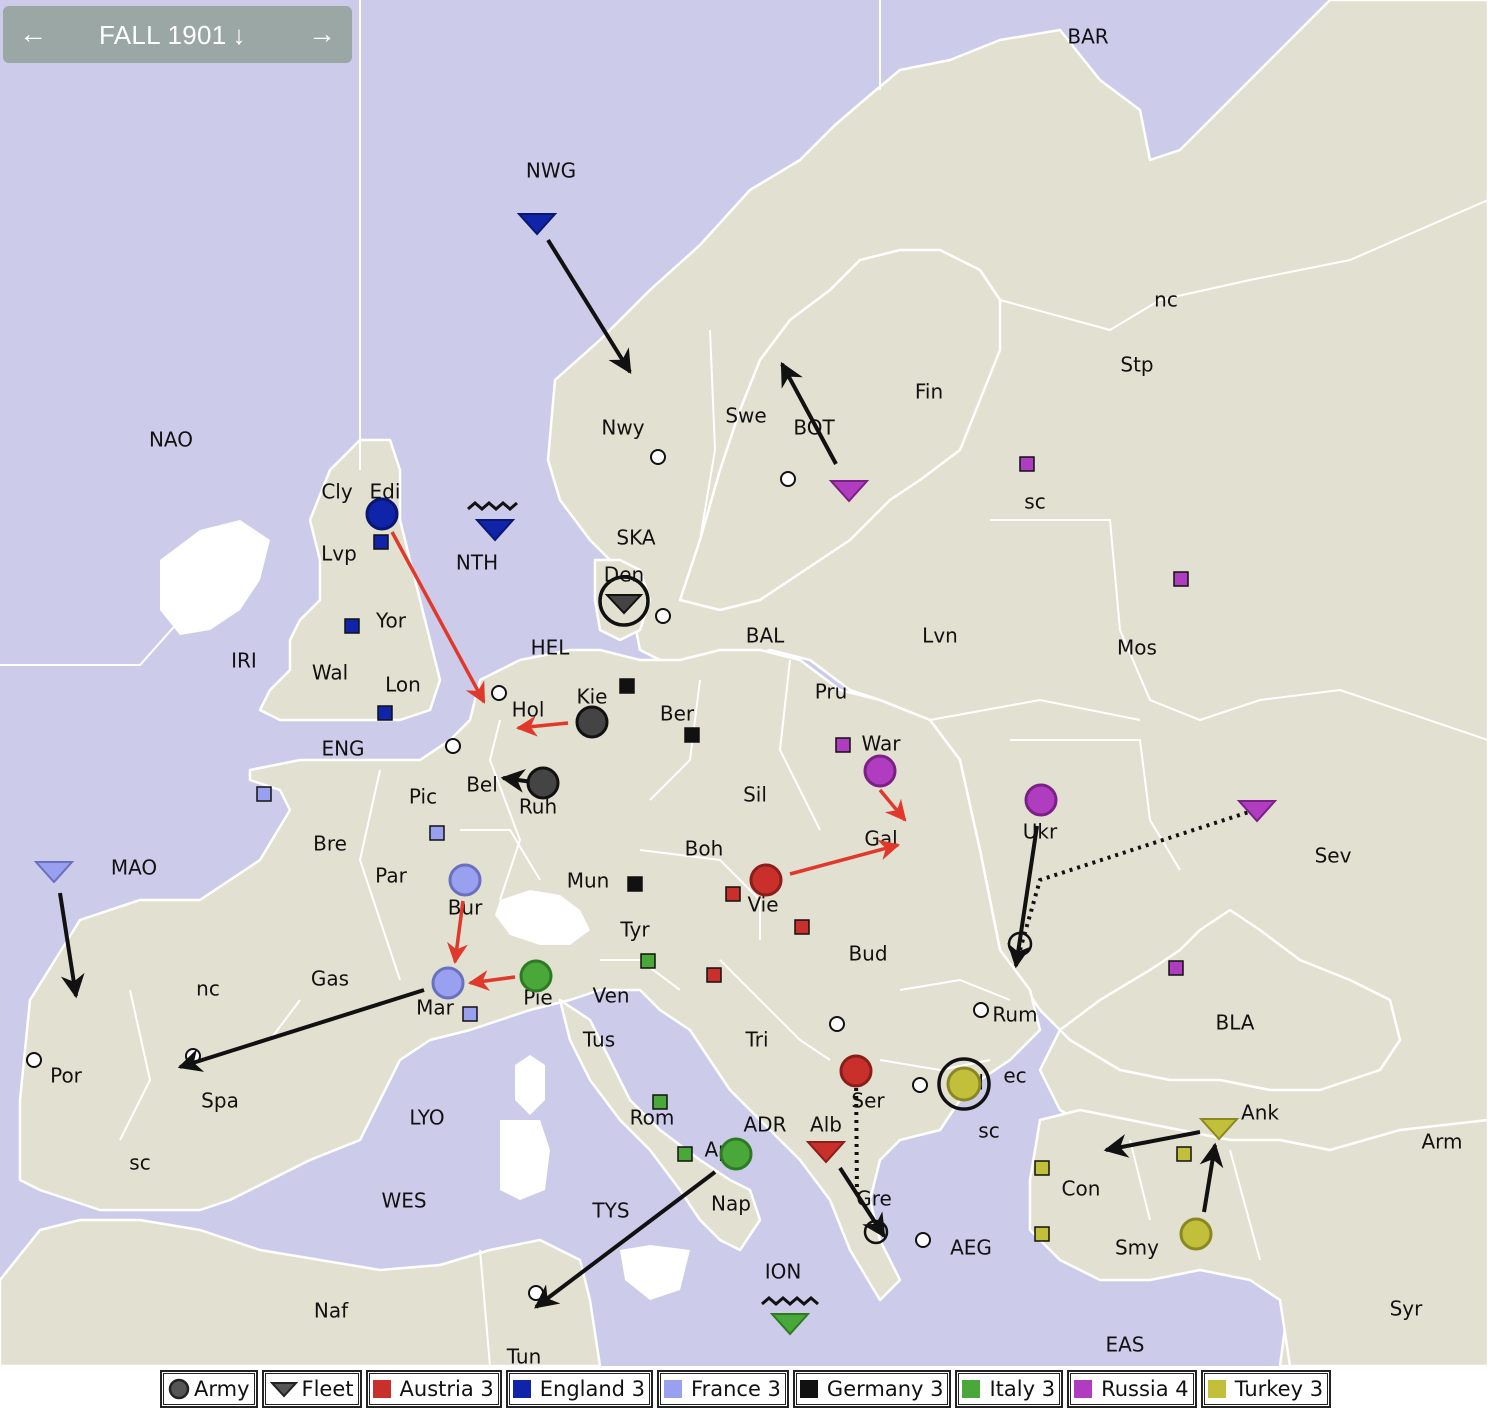  What do you see at coordinates (634, 930) in the screenshot?
I see `region-label-tyr: Tyr` at bounding box center [634, 930].